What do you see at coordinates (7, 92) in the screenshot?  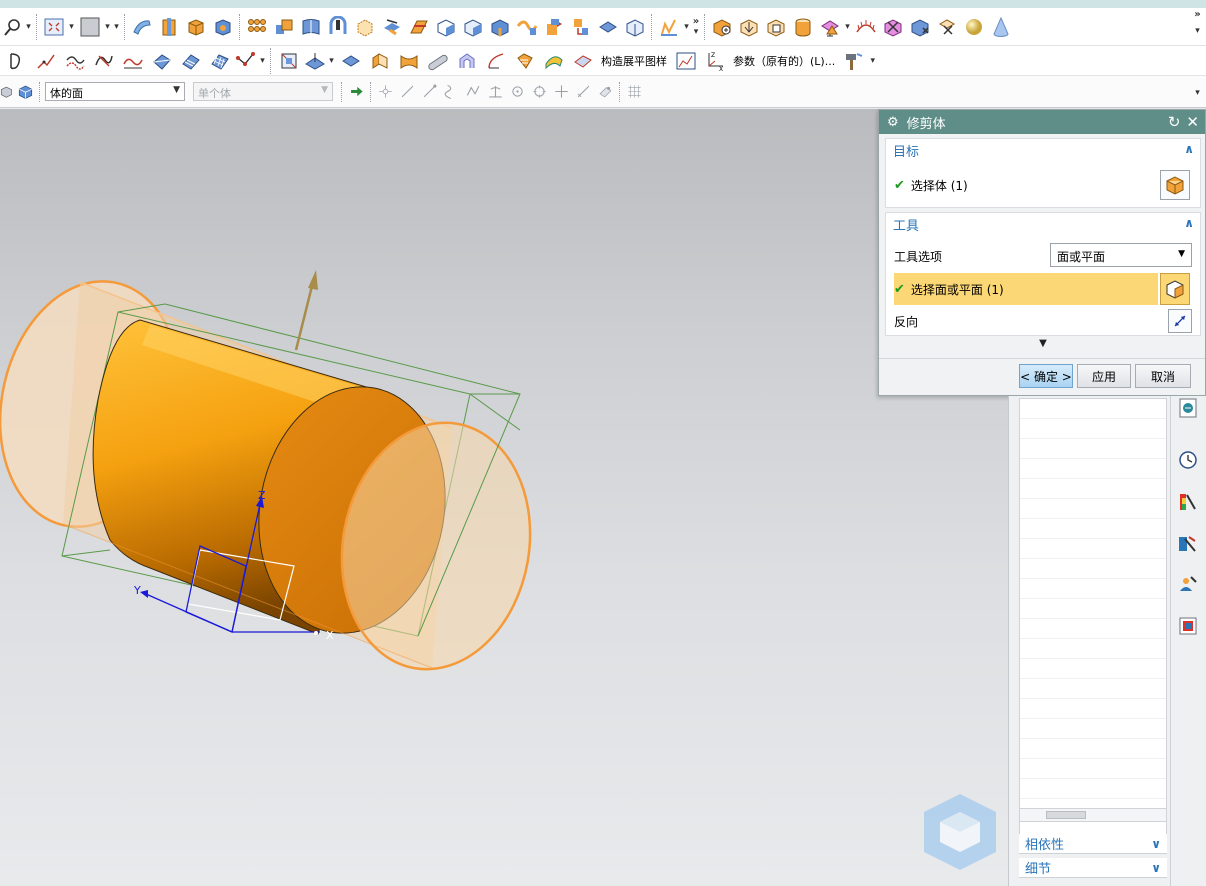 I see `select-body-icon` at bounding box center [7, 92].